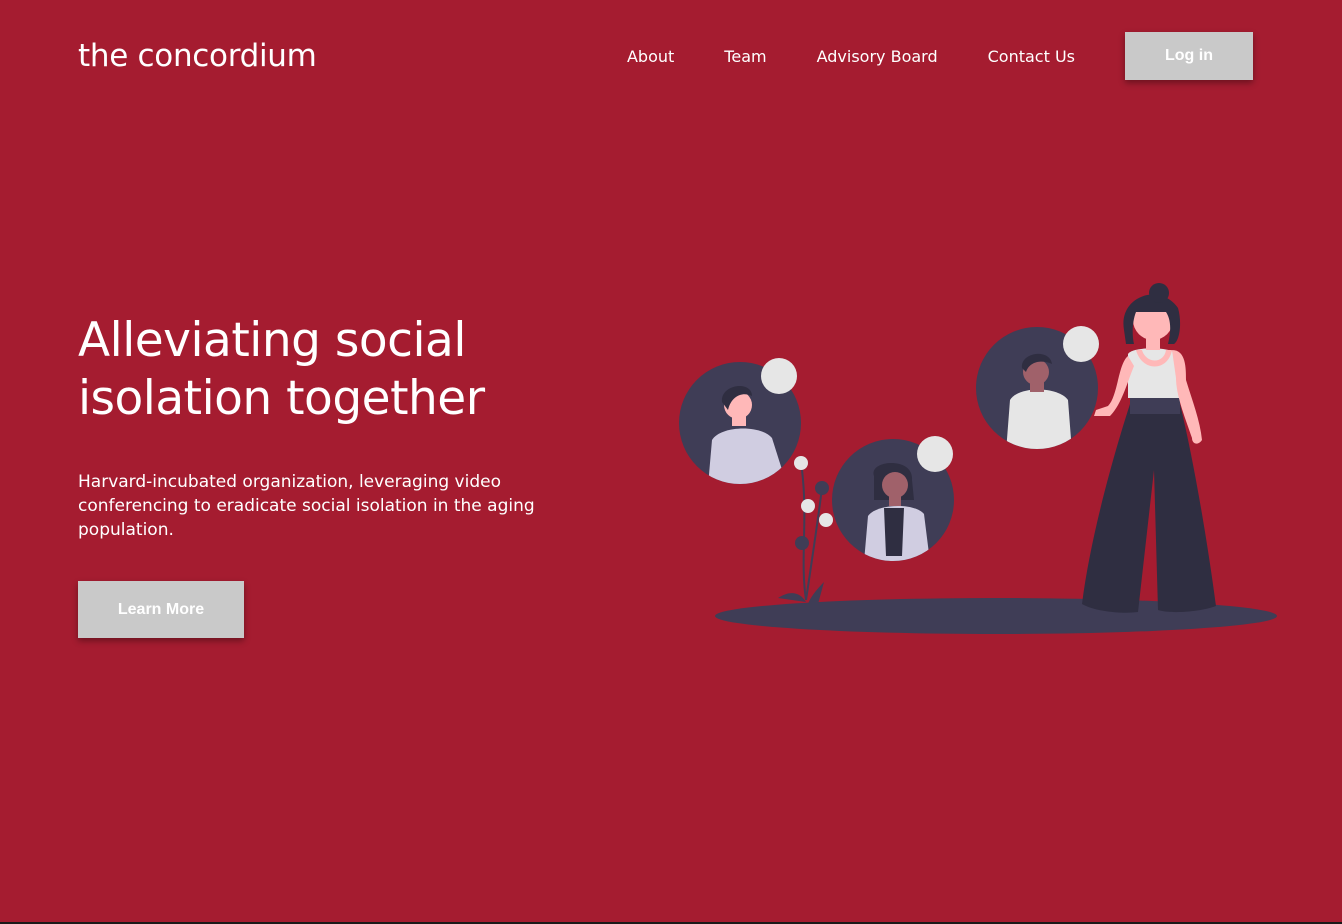 The height and width of the screenshot is (924, 1342). Describe the element at coordinates (877, 56) in the screenshot. I see `nav-link-advisory-board: Advisory Board` at that location.